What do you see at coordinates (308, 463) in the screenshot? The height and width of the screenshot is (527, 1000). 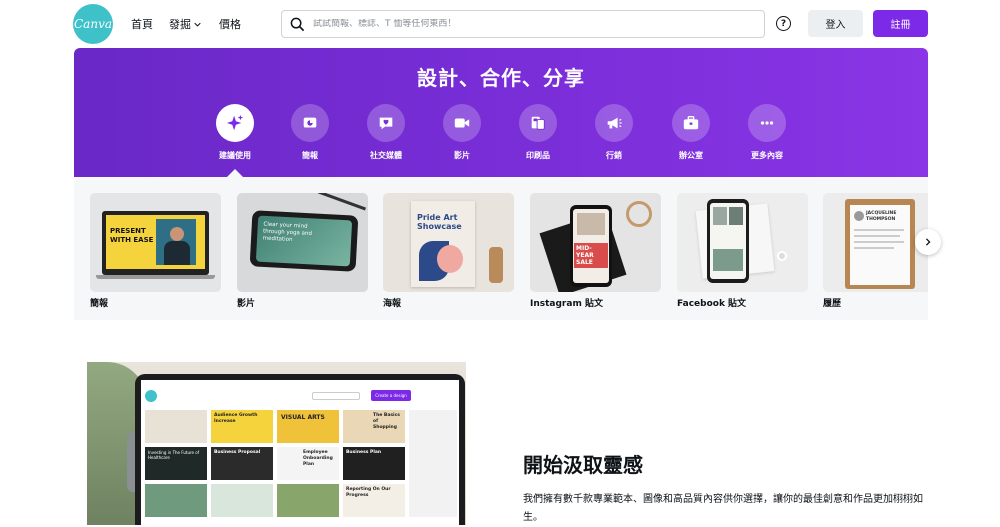 I see `screen-tile: Employee Onboarding Plan` at bounding box center [308, 463].